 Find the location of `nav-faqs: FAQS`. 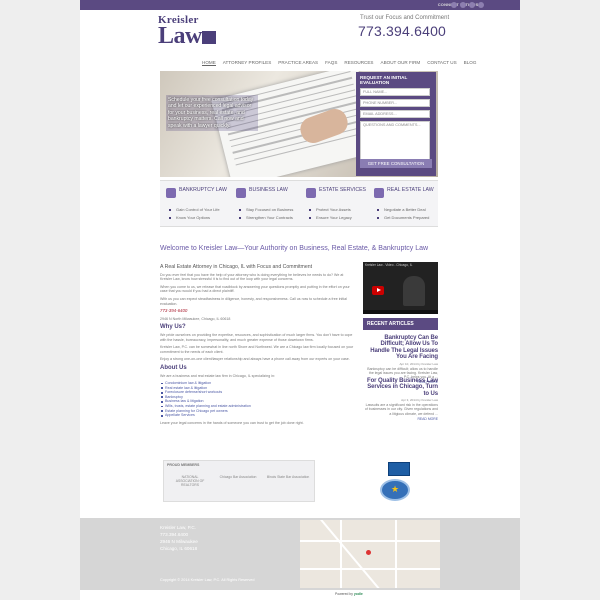

nav-faqs: FAQS is located at coordinates (331, 63).